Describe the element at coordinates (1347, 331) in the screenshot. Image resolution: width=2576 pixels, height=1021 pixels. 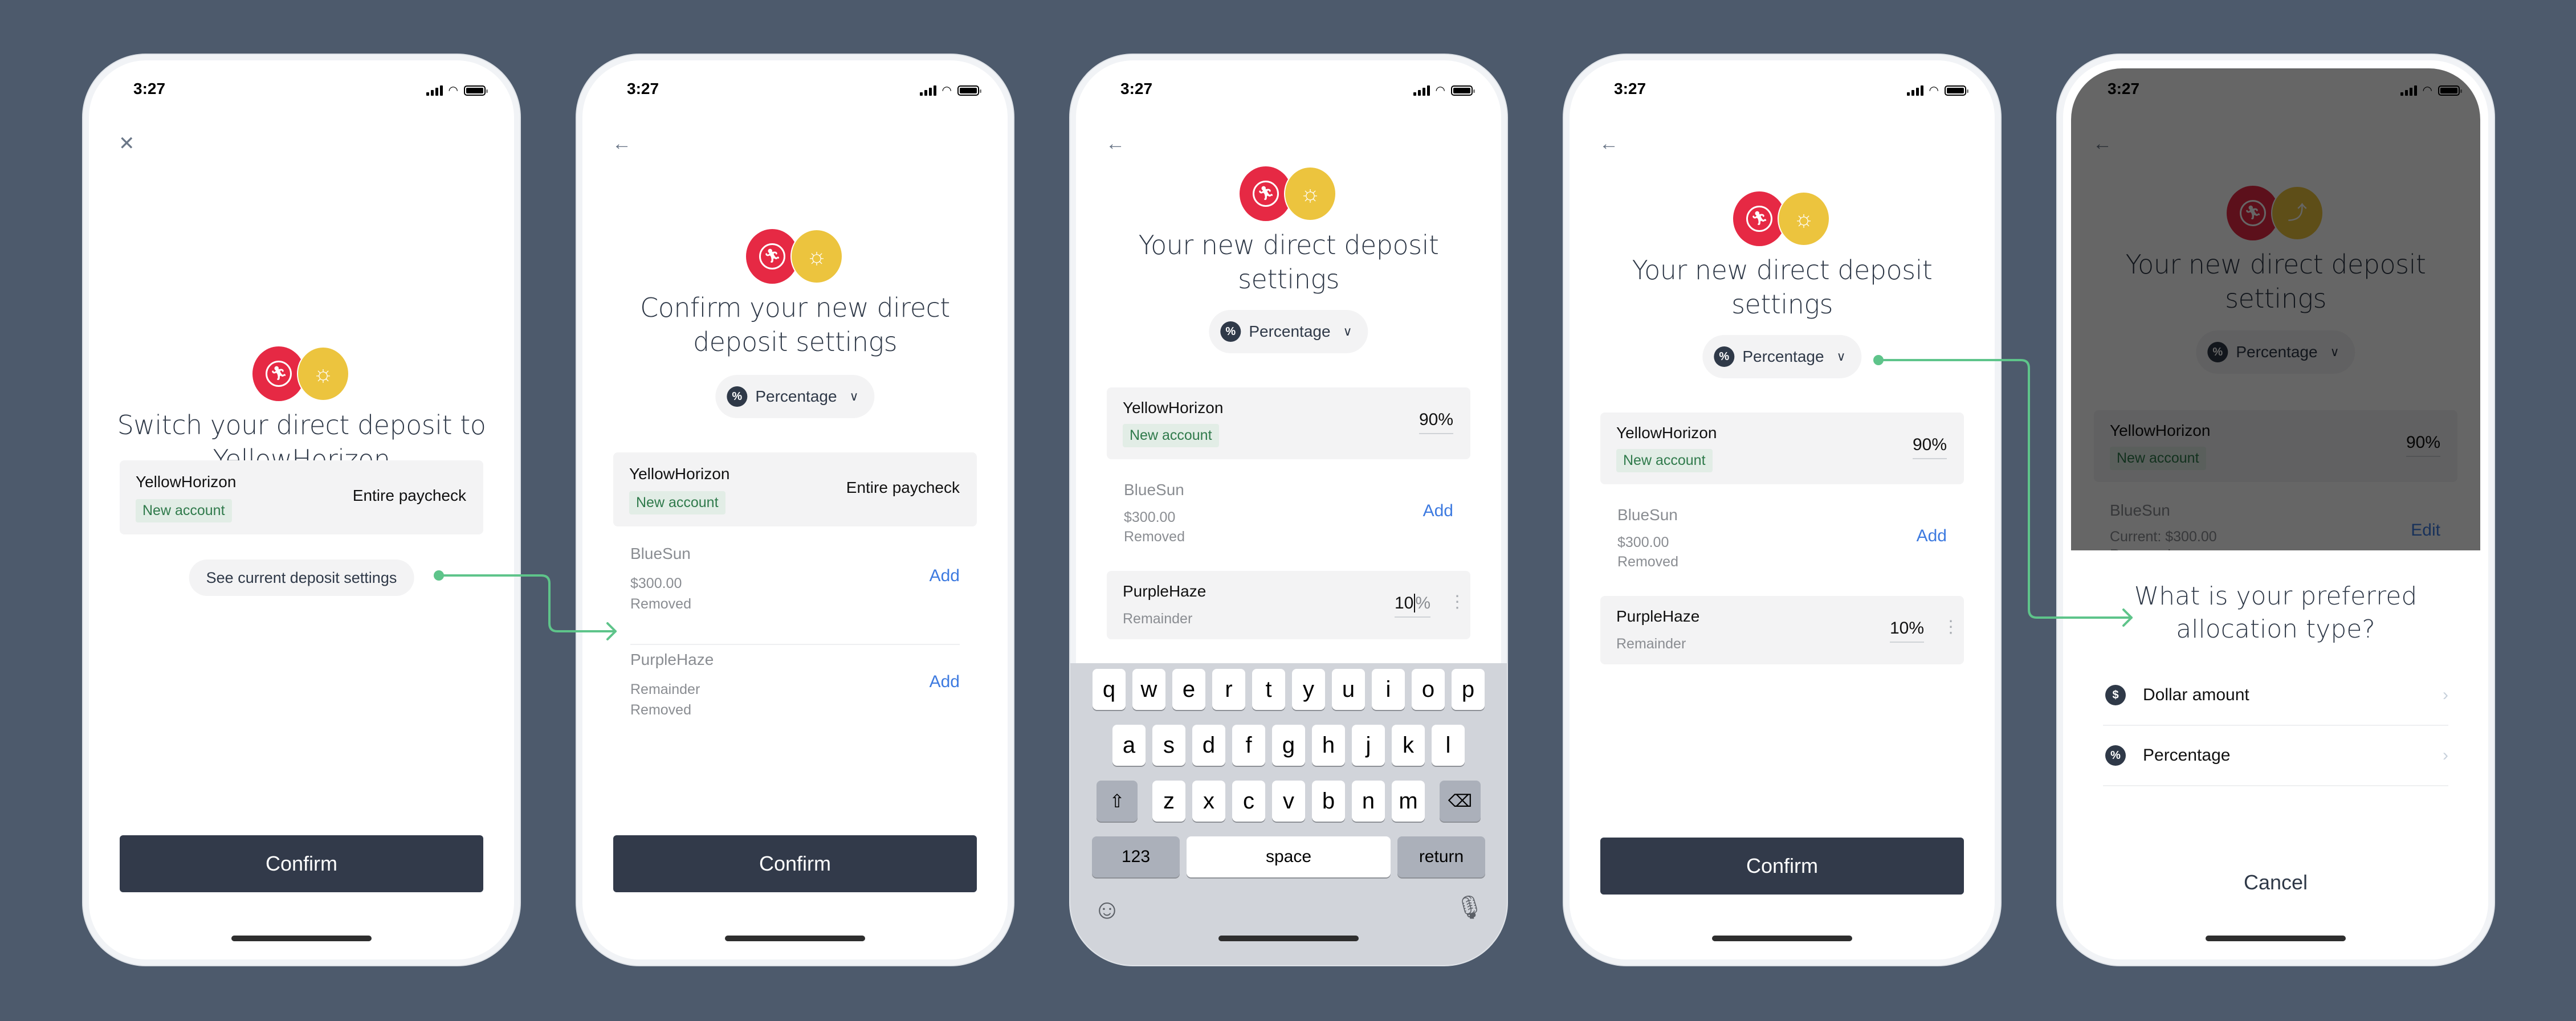
I see `chevron-down-icon: ∨` at that location.